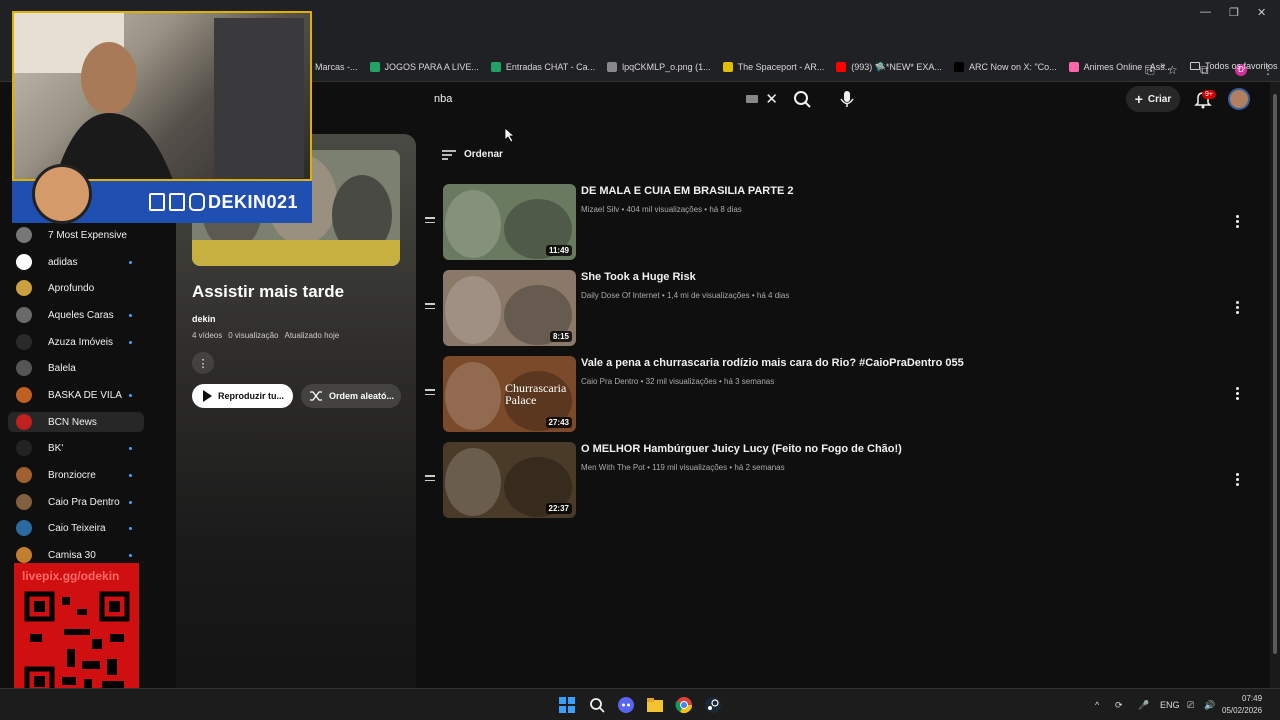 This screenshot has height=720, width=1280. Describe the element at coordinates (509, 480) in the screenshot. I see `video-thumbnail: 22:37` at that location.